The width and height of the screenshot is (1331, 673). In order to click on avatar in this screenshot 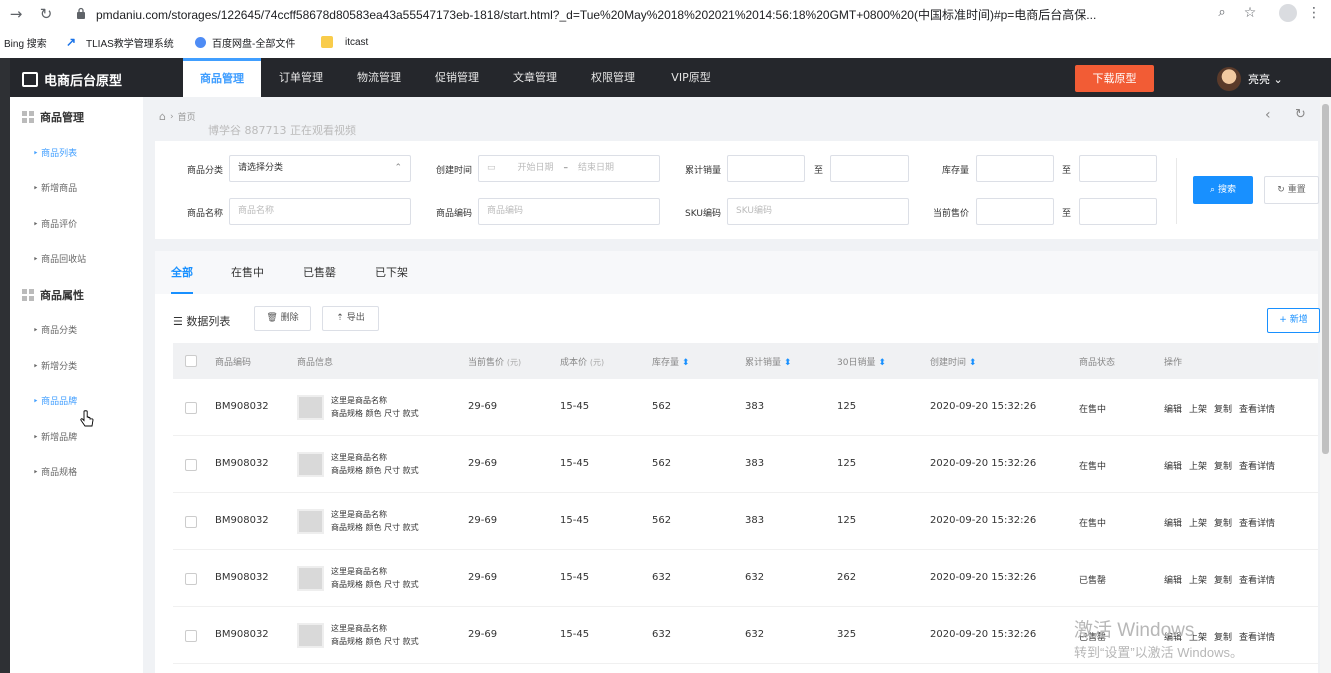, I will do `click(1229, 79)`.